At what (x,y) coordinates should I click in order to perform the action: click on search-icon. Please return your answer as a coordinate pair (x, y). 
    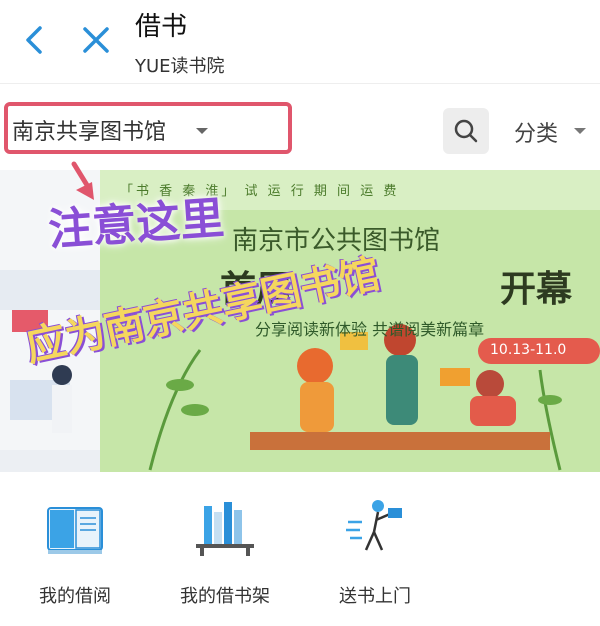
    Looking at the image, I should click on (466, 131).